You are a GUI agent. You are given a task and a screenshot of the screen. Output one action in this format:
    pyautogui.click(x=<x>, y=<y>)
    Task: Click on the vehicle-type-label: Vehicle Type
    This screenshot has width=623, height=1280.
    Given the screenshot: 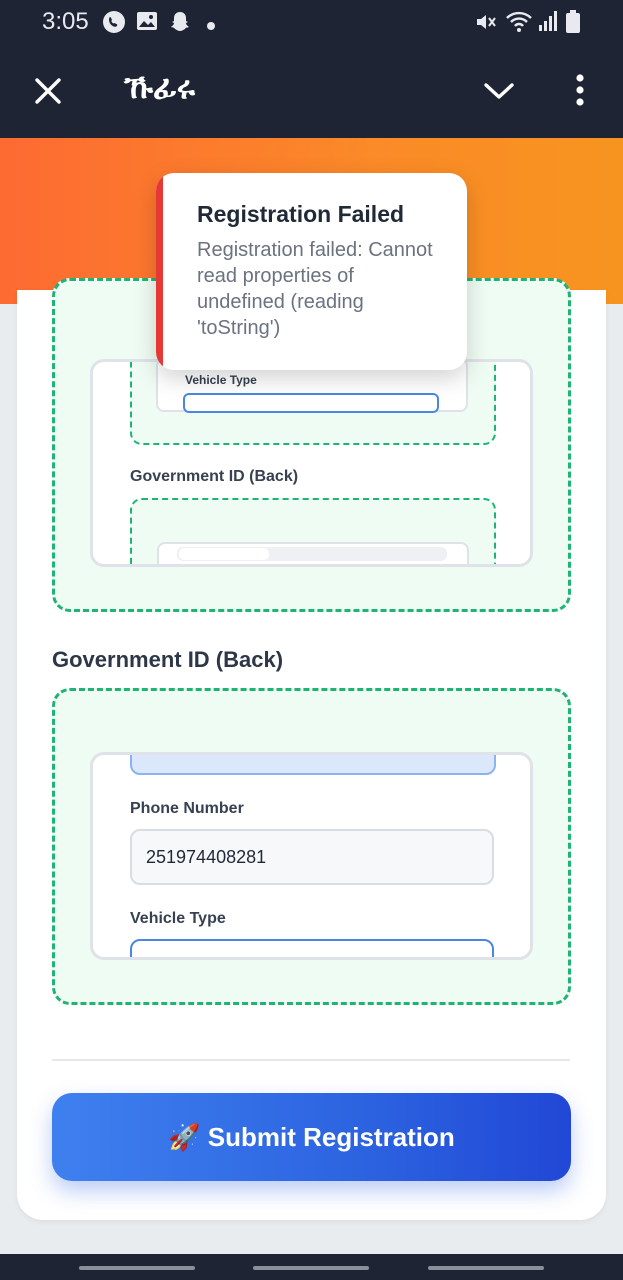 What is the action you would take?
    pyautogui.click(x=221, y=380)
    